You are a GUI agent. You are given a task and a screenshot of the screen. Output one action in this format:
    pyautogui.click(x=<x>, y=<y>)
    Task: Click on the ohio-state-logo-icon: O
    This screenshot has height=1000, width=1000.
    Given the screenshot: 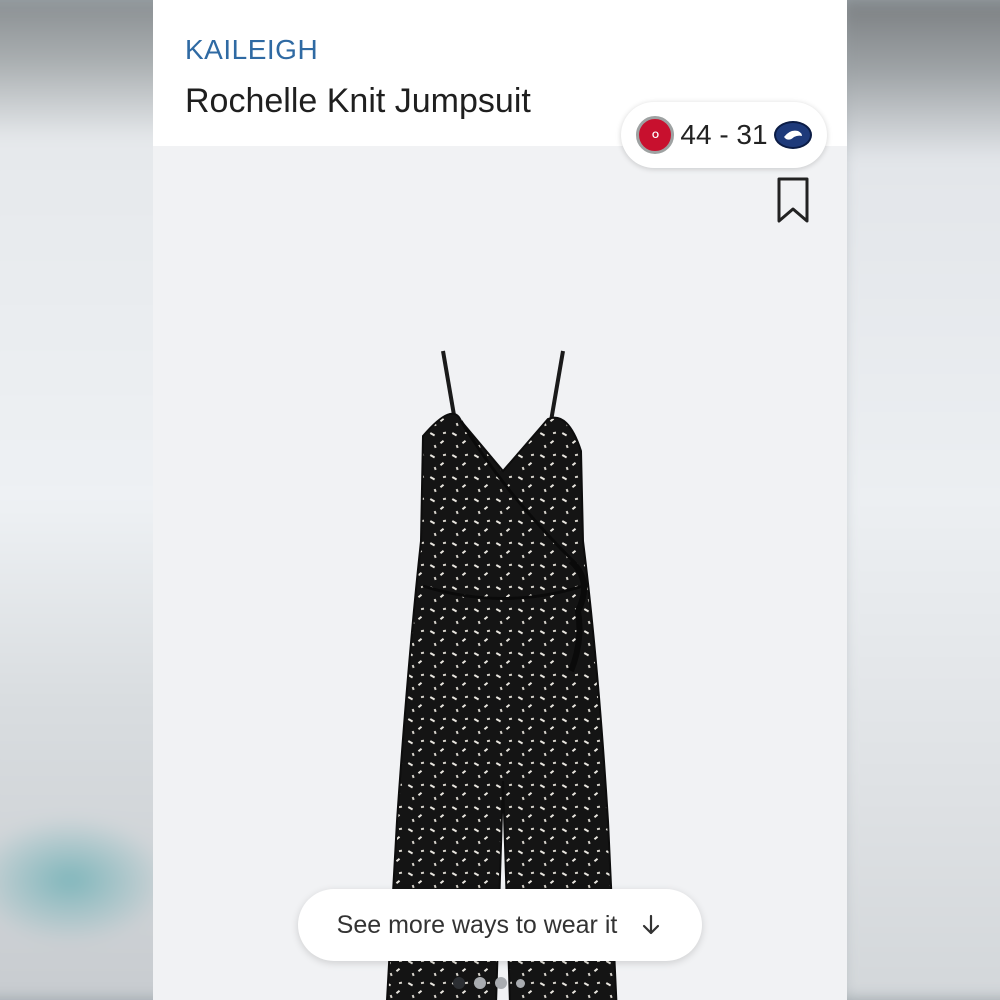 What is the action you would take?
    pyautogui.click(x=655, y=135)
    